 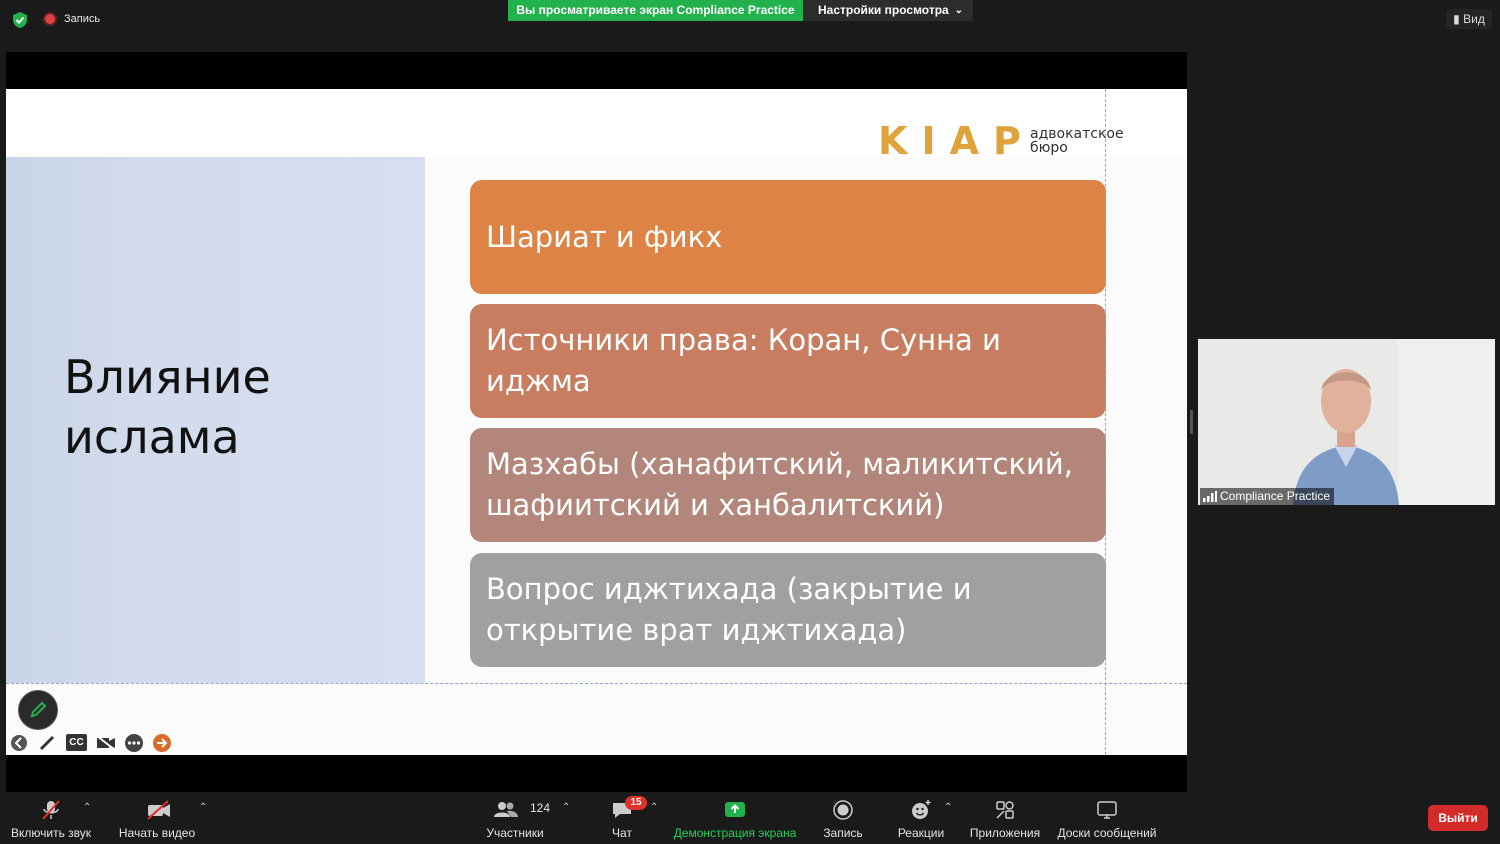 What do you see at coordinates (167, 407) in the screenshot?
I see `slide-title: Влияние ислама` at bounding box center [167, 407].